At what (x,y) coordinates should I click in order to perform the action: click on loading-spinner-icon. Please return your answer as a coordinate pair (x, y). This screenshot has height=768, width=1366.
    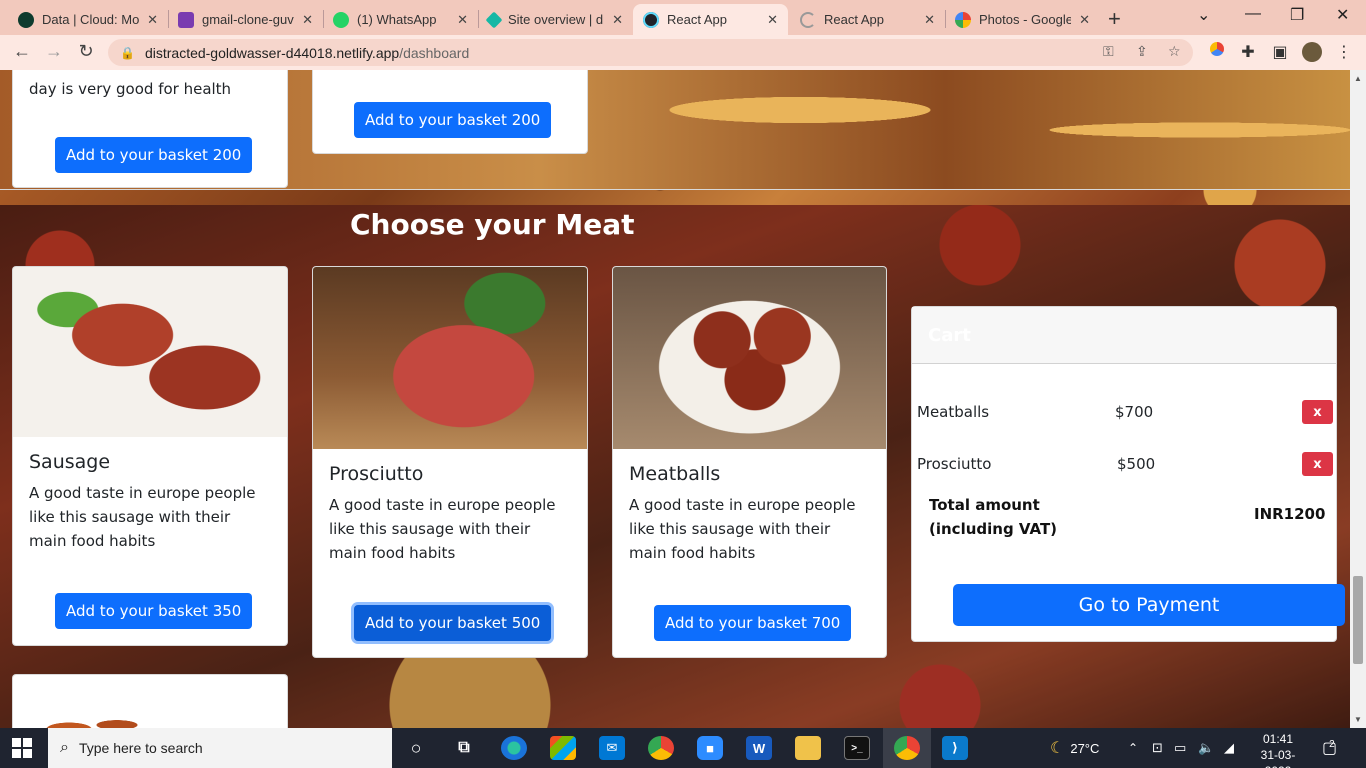
    Looking at the image, I should click on (808, 19).